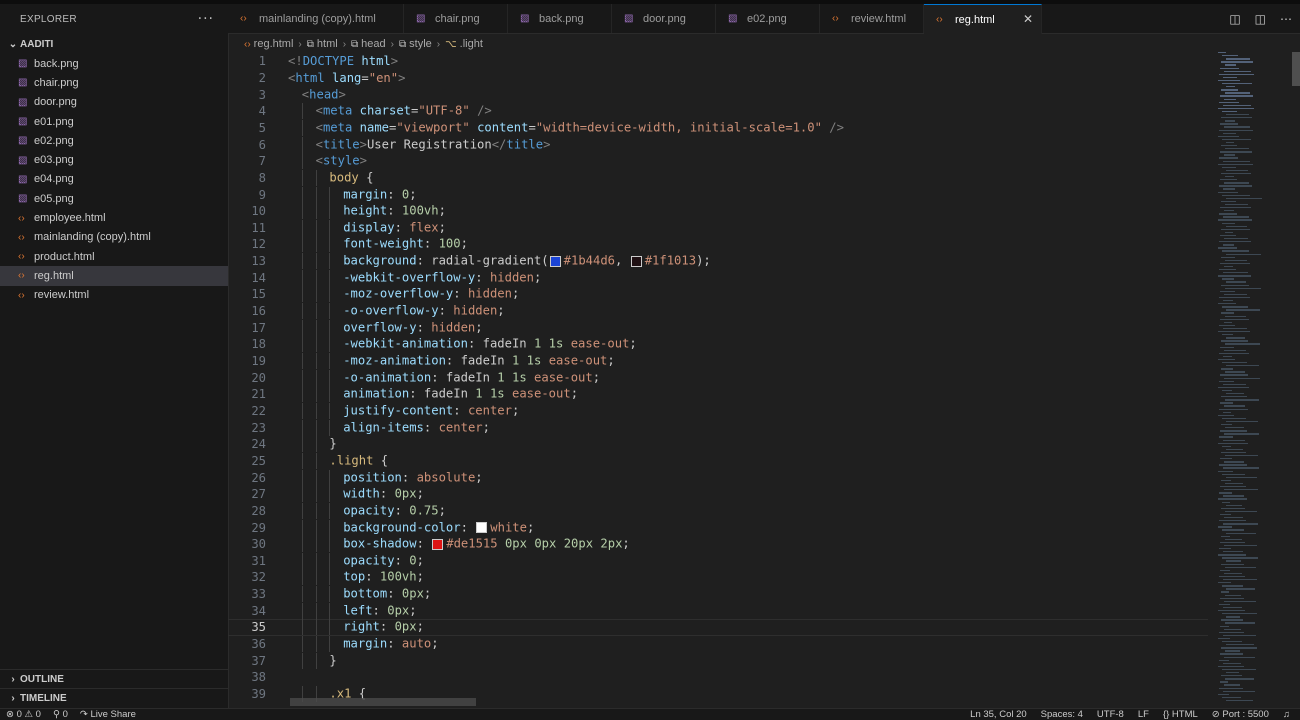 The width and height of the screenshot is (1300, 720). What do you see at coordinates (114, 678) in the screenshot?
I see `outline-section: › OUTLINE` at bounding box center [114, 678].